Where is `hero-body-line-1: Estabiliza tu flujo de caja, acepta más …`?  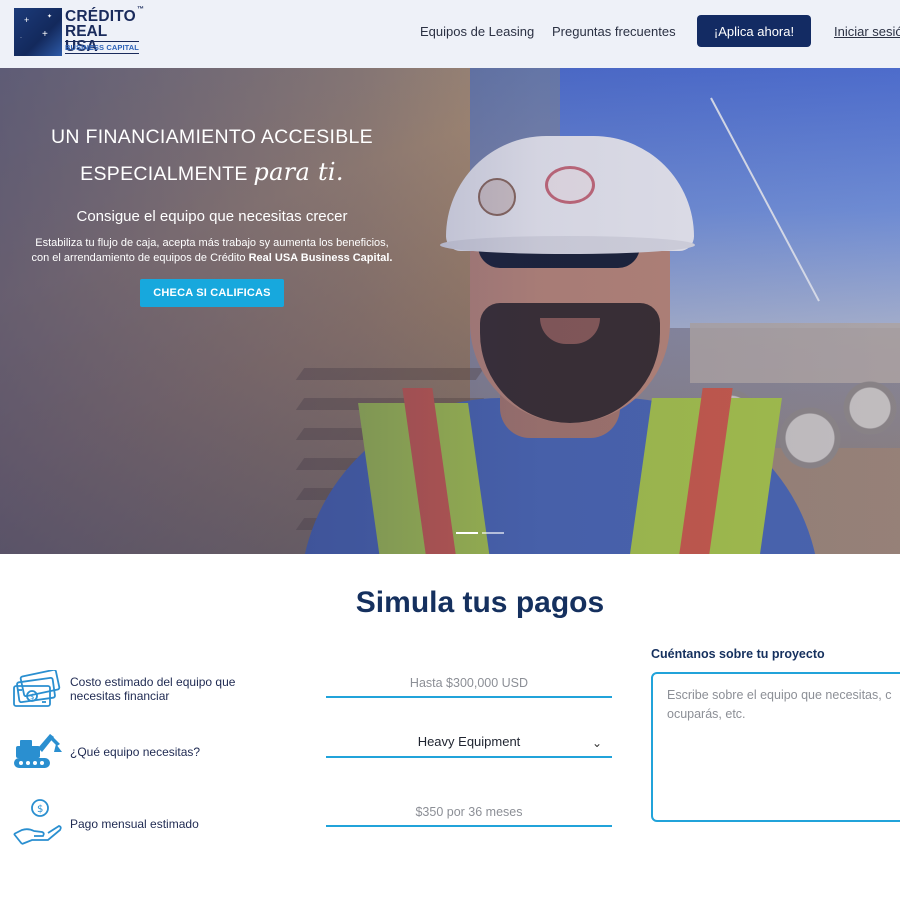
hero-body-line-1: Estabiliza tu flujo de caja, acepta más … is located at coordinates (212, 243).